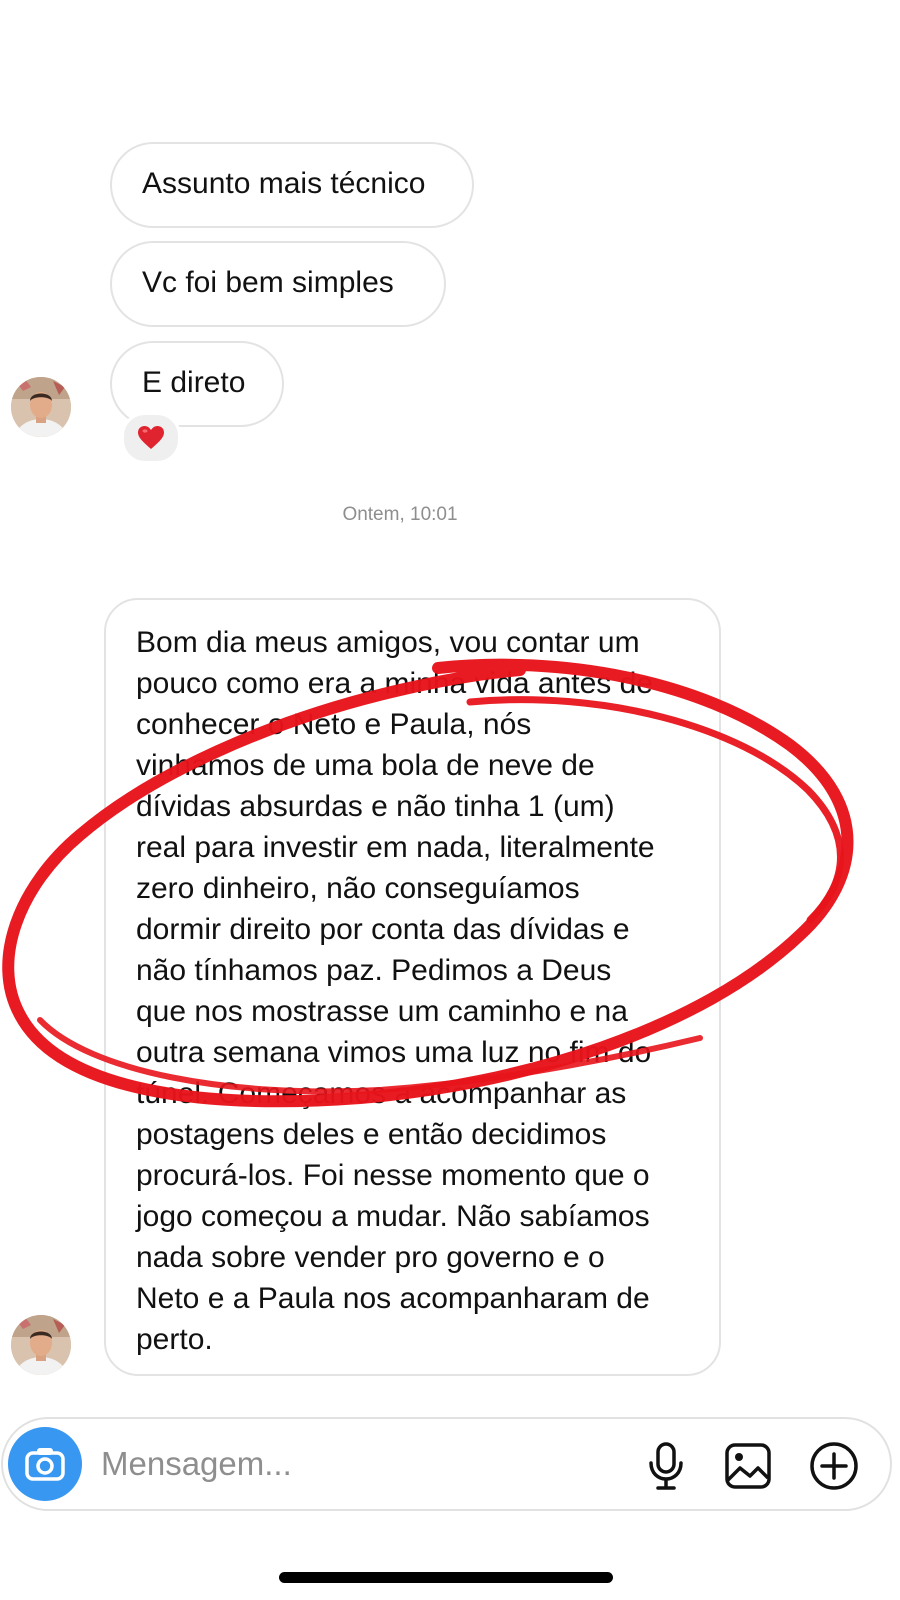  What do you see at coordinates (383, 929) in the screenshot?
I see `message-line: dormir direito por conta das dívidas e` at bounding box center [383, 929].